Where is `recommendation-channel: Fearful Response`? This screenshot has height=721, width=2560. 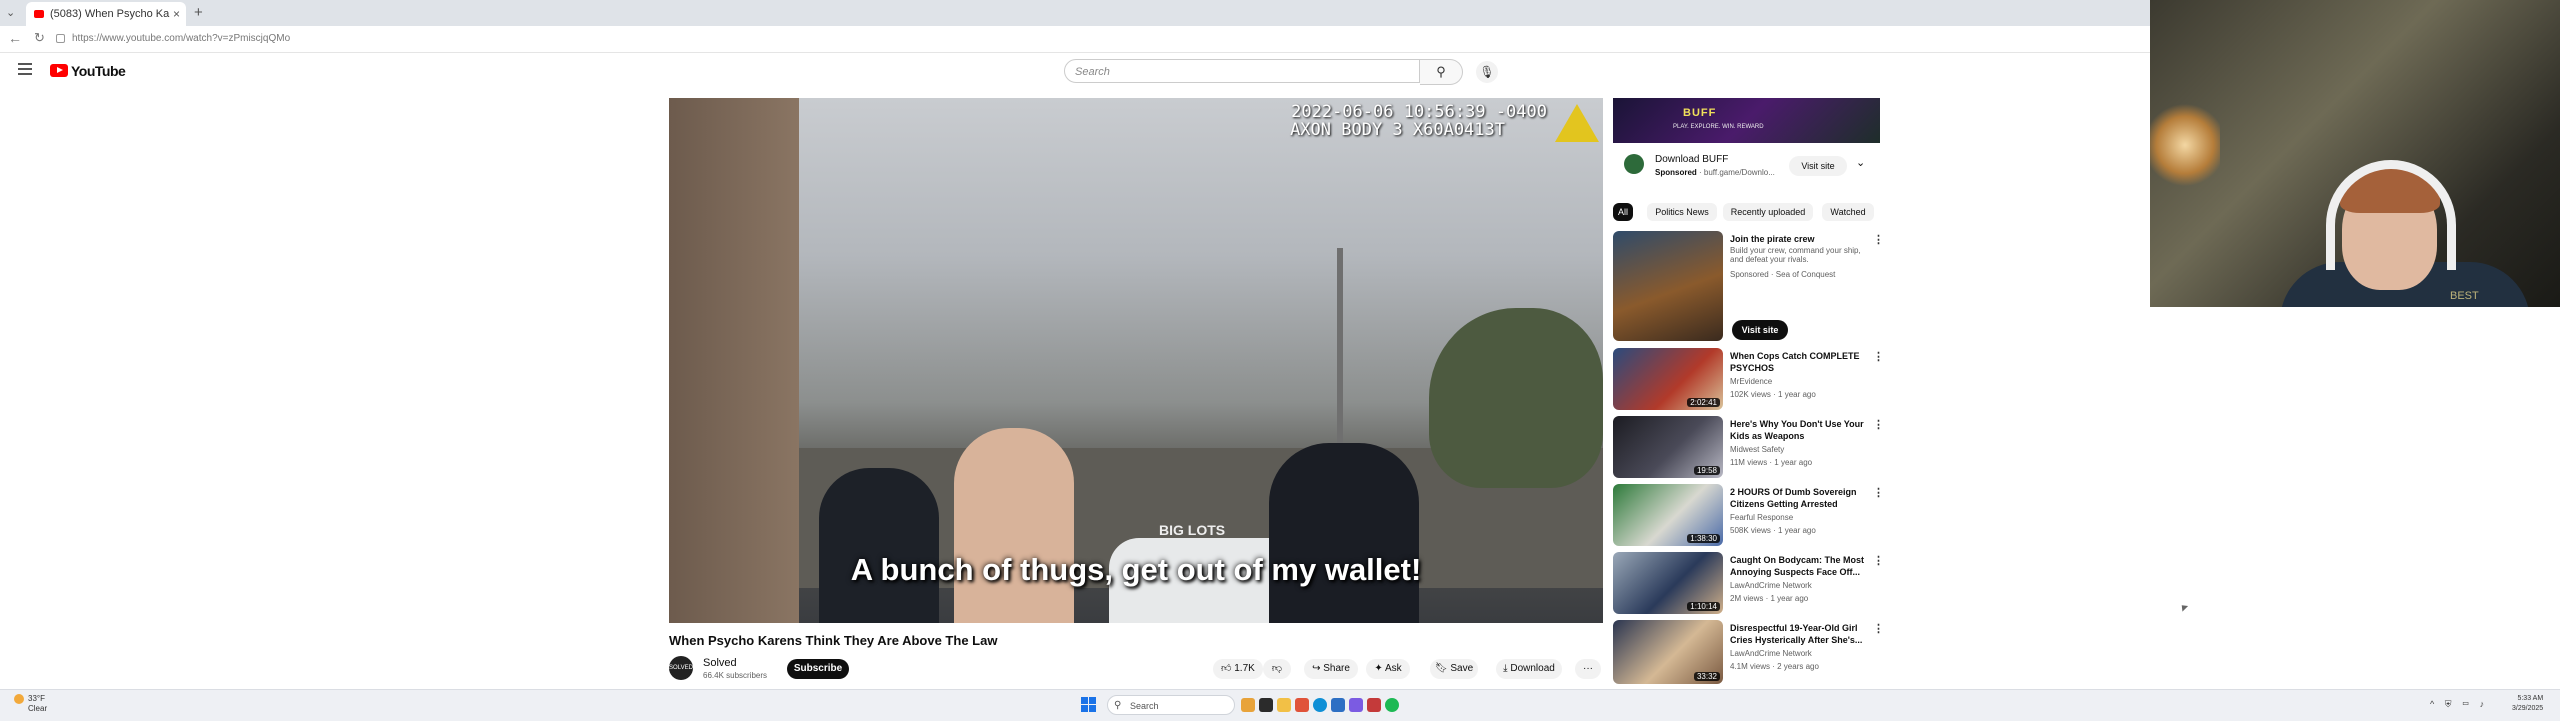 recommendation-channel: Fearful Response is located at coordinates (1761, 517).